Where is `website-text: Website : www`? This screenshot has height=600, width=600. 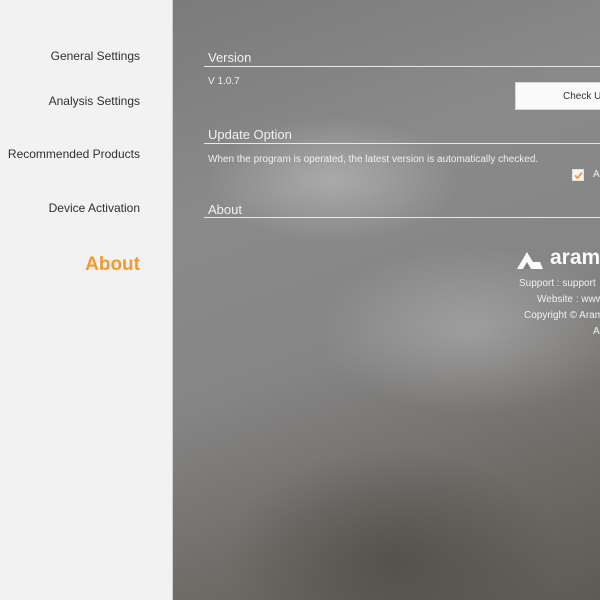
website-text: Website : www is located at coordinates (568, 299).